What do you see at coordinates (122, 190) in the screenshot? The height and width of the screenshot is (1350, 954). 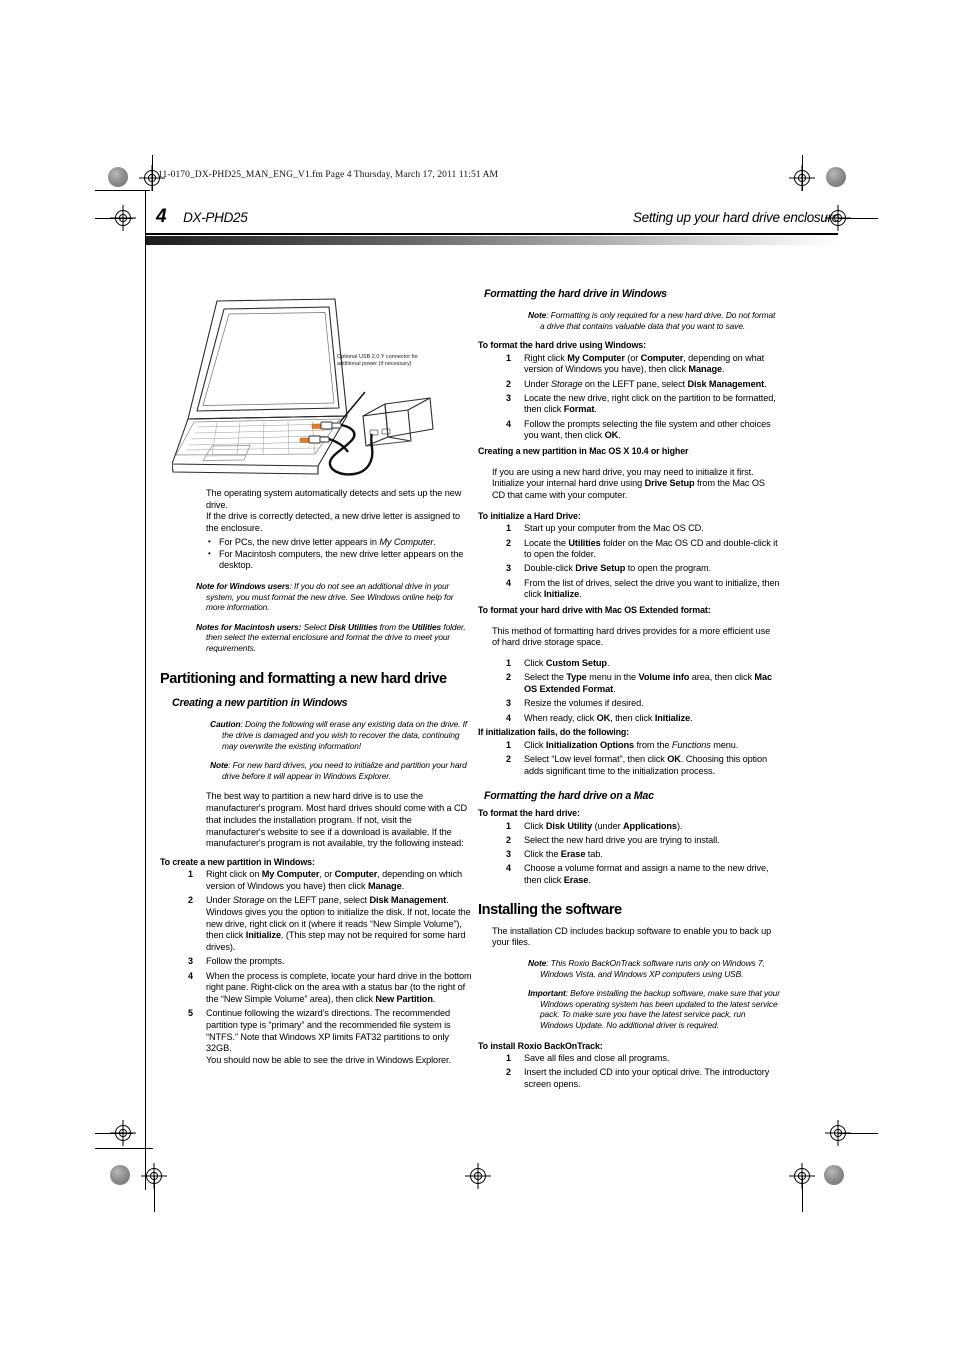 I see `crop-line-page-top-rule` at bounding box center [122, 190].